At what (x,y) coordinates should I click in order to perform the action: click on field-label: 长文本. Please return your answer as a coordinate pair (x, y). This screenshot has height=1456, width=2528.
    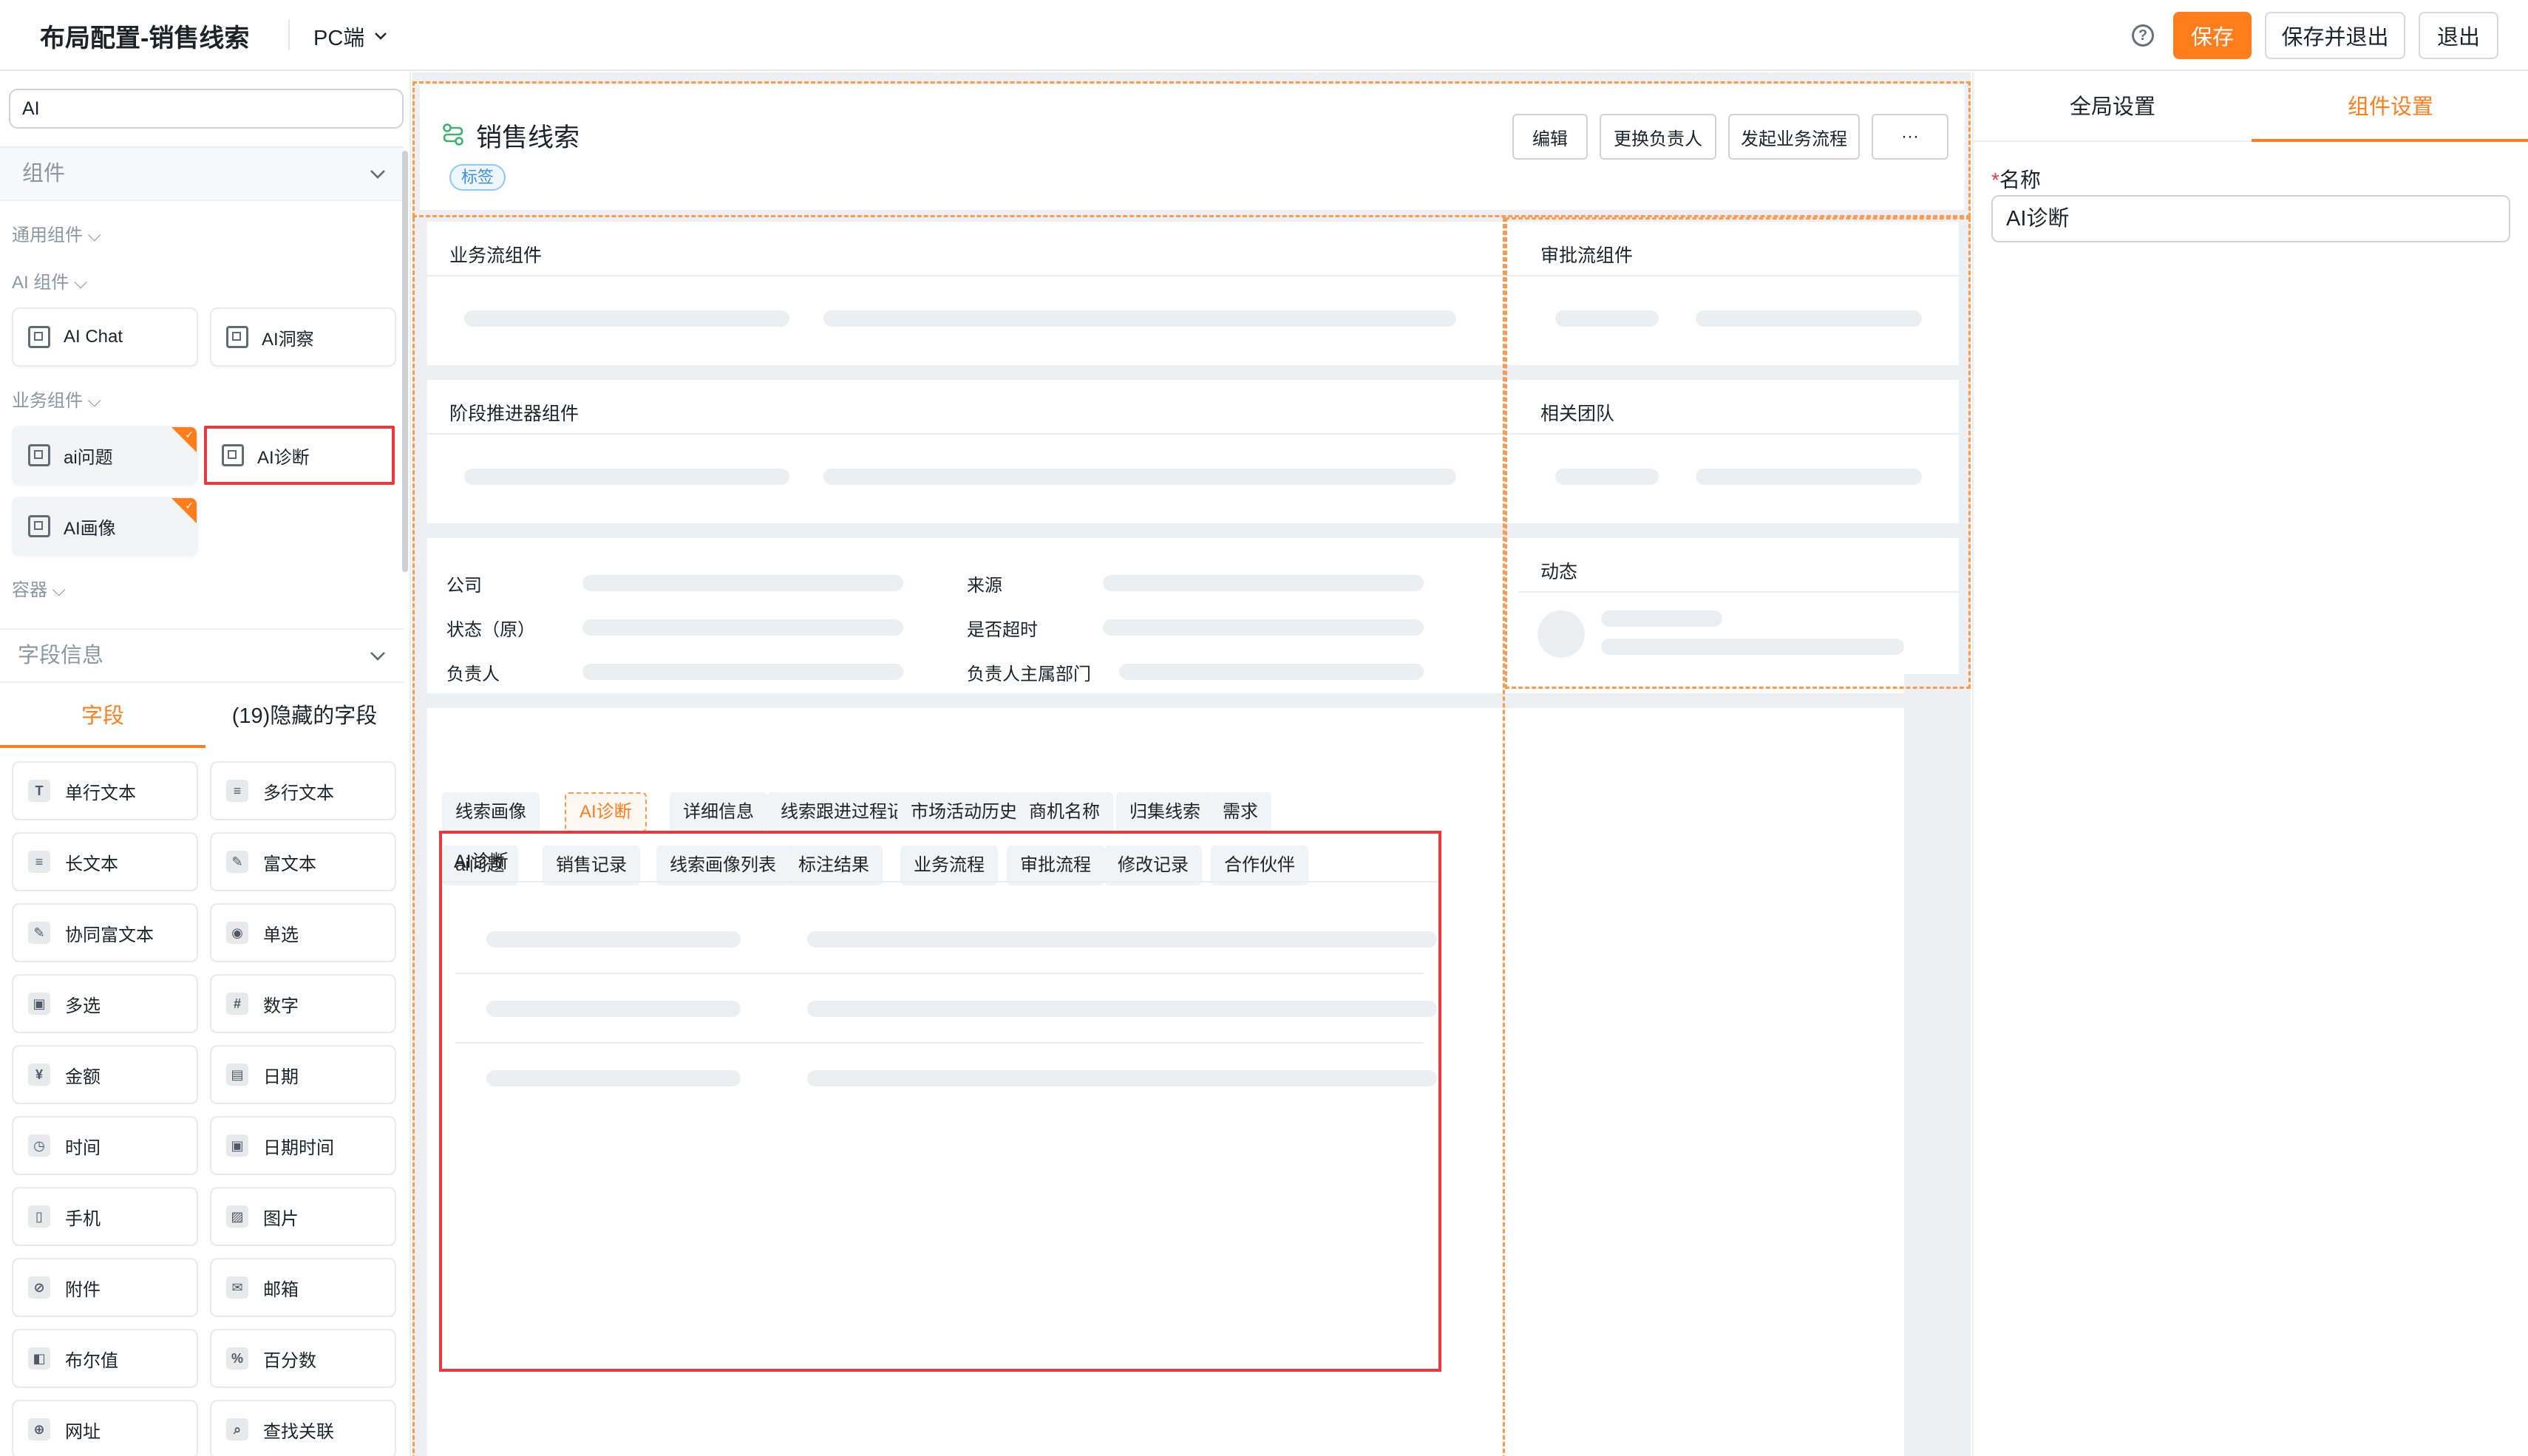
    Looking at the image, I should click on (91, 864).